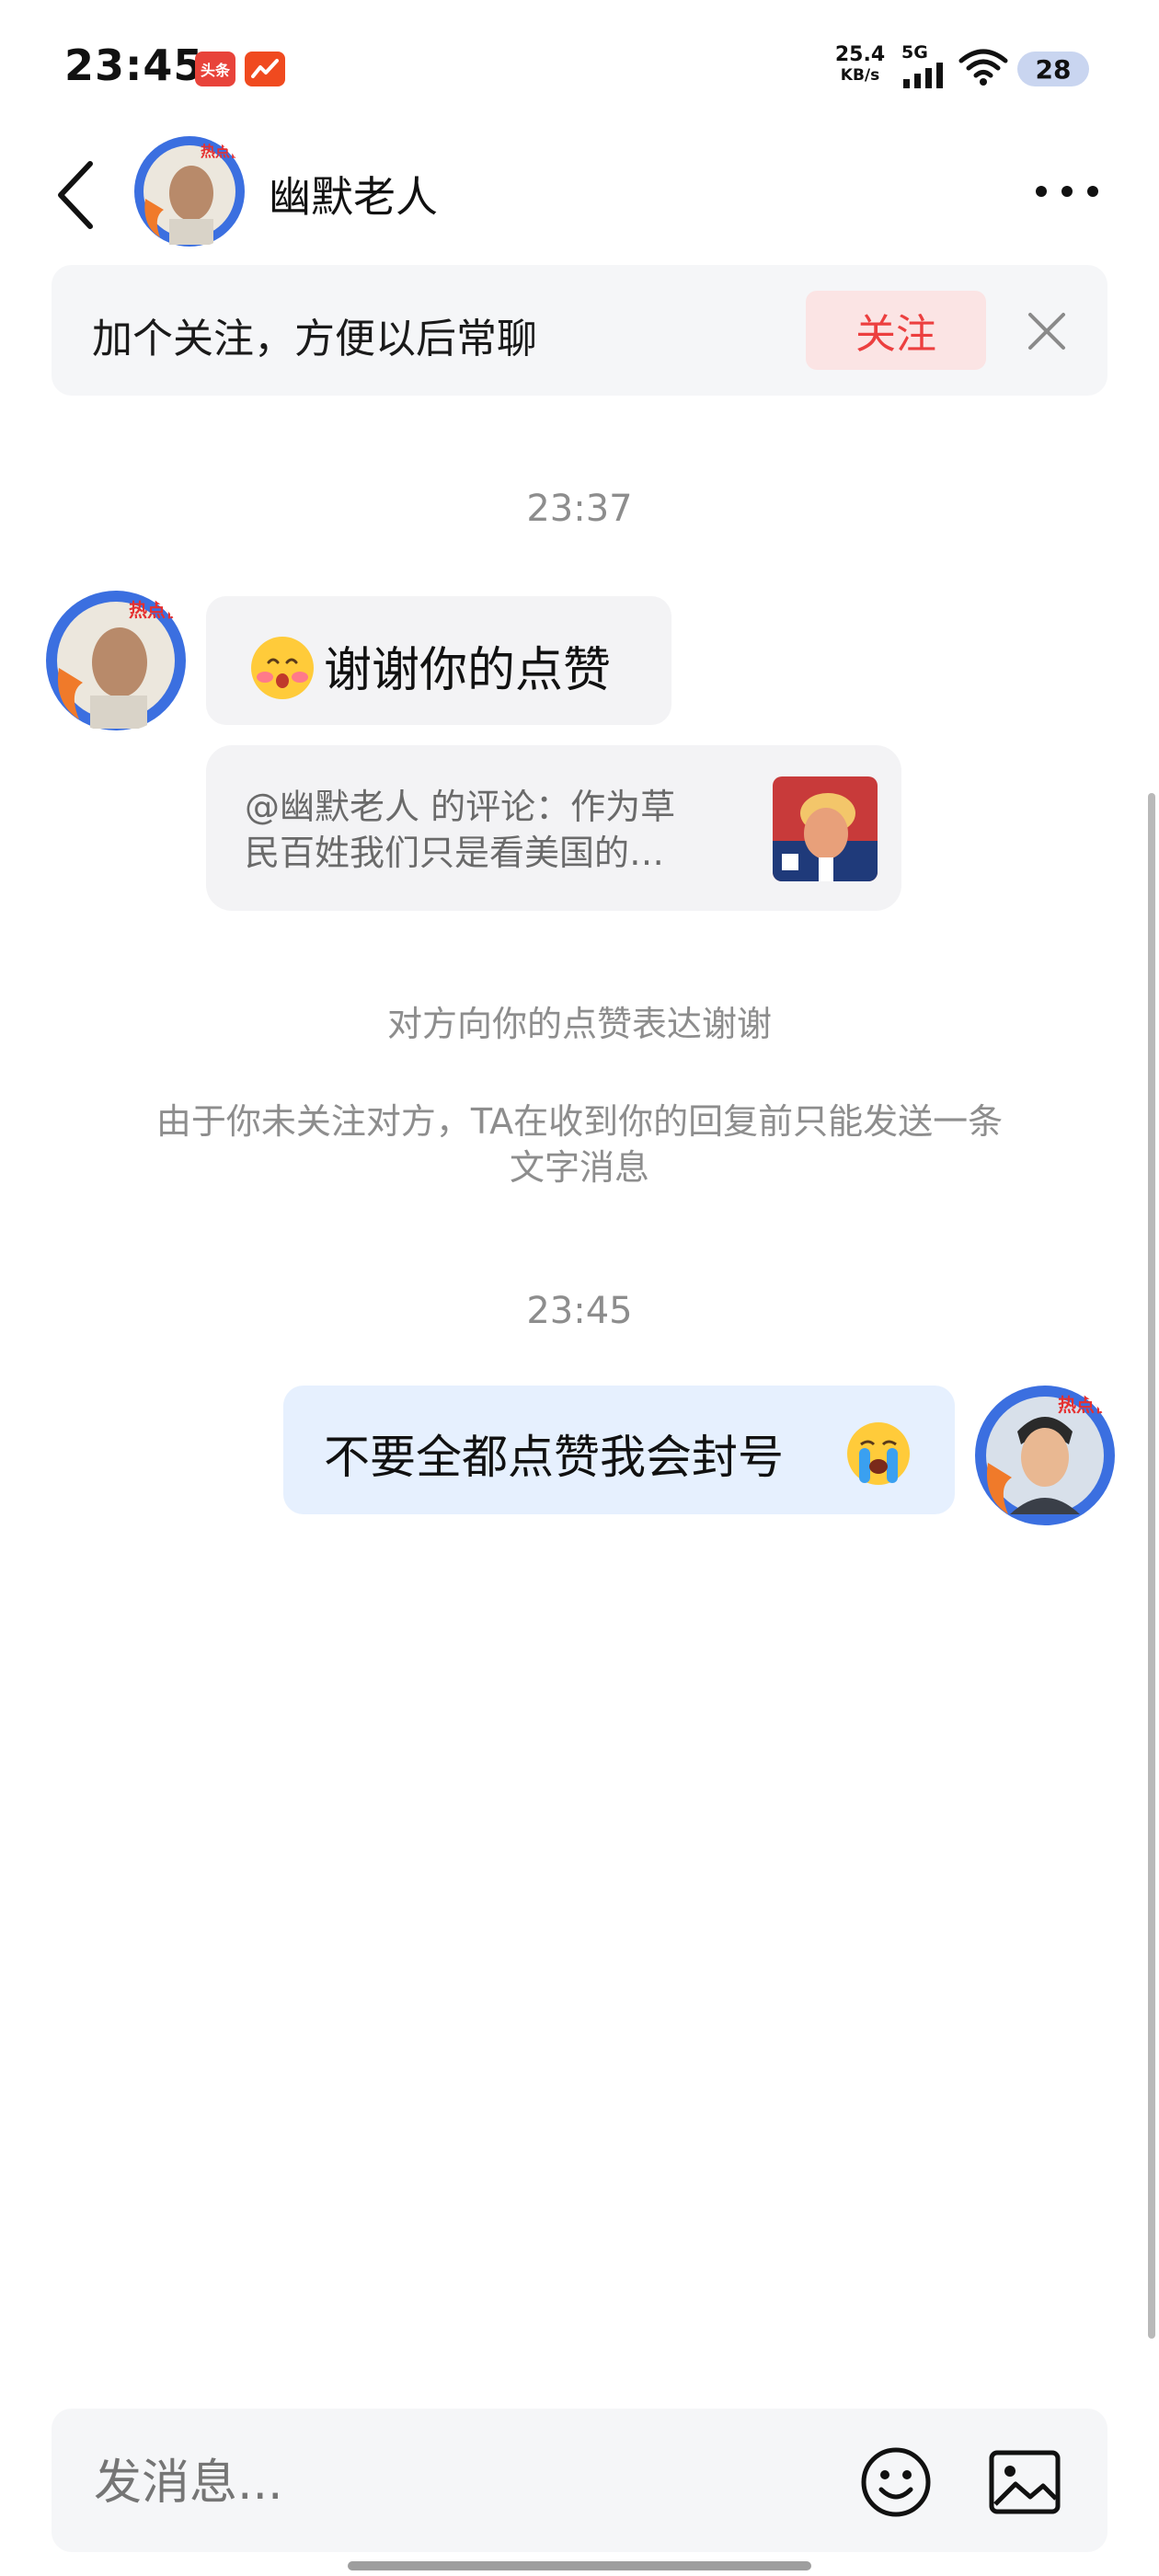 Image resolution: width=1159 pixels, height=2576 pixels. I want to click on message-timestamp: 23:37, so click(579, 509).